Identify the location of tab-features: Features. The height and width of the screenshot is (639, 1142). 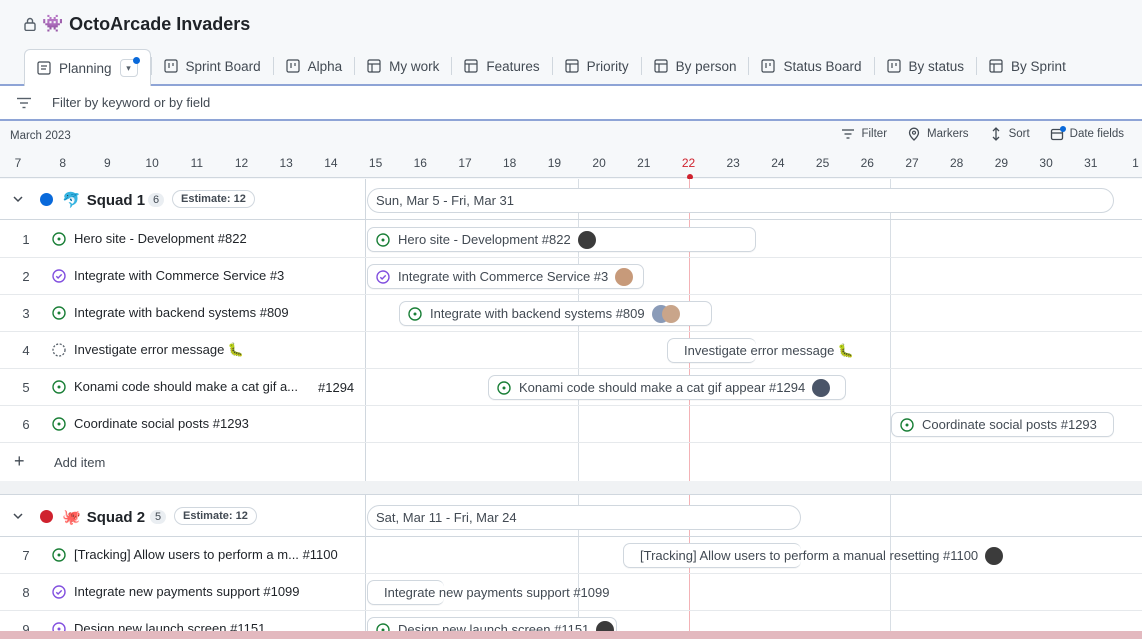
(501, 66).